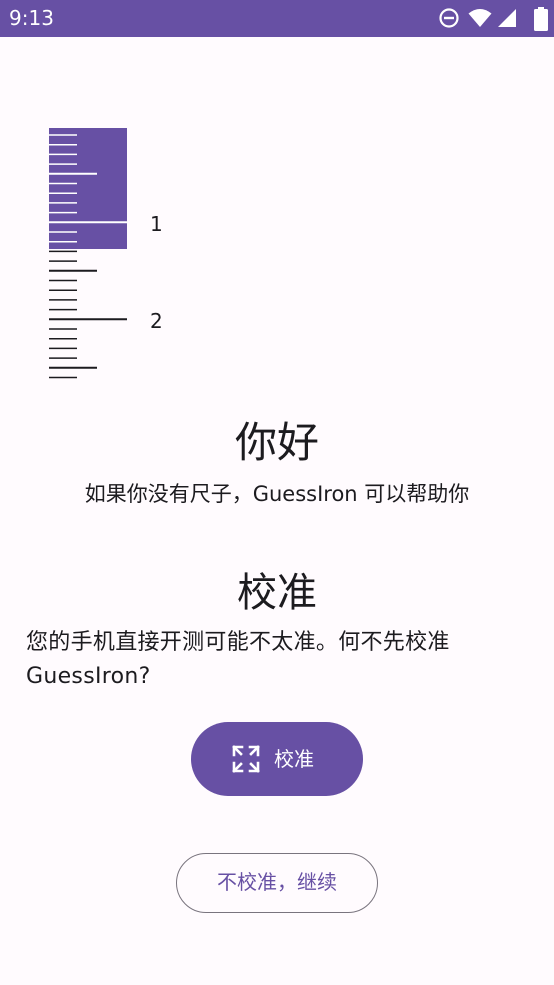 This screenshot has width=554, height=985. What do you see at coordinates (276, 442) in the screenshot?
I see `greeting-title: 你好` at bounding box center [276, 442].